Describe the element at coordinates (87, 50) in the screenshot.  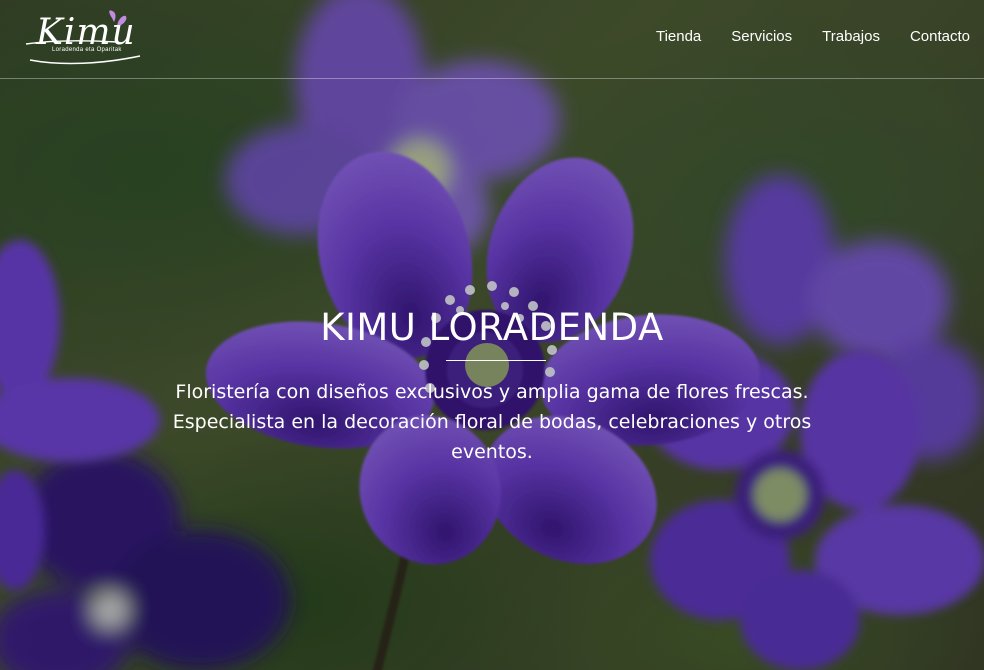
I see `logo-tagline: Loradenda eta Oparitak` at that location.